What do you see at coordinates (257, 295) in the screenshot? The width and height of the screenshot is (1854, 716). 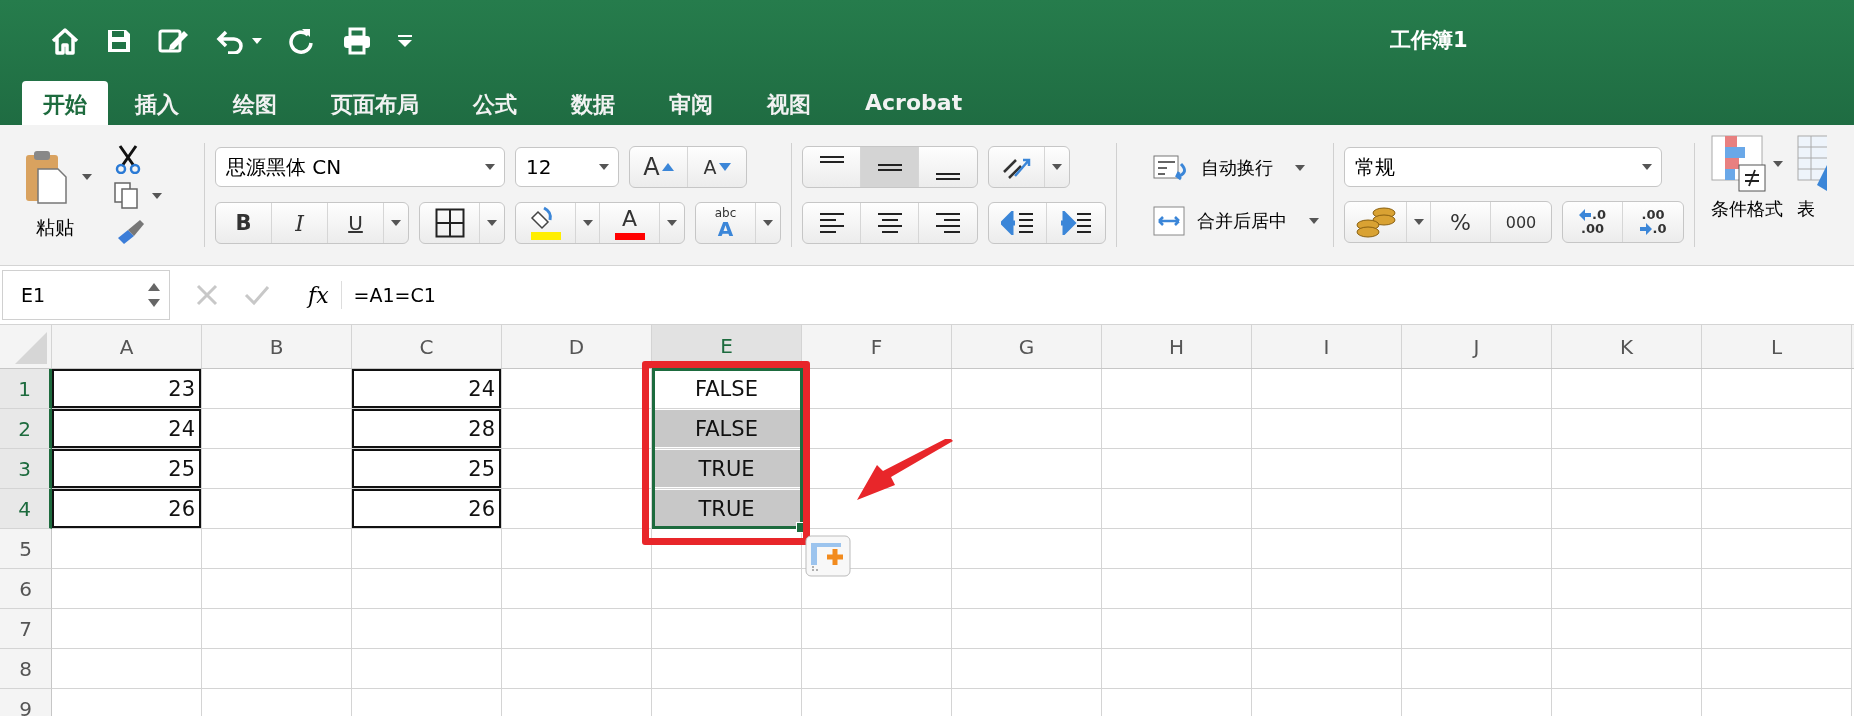 I see `check-icon` at bounding box center [257, 295].